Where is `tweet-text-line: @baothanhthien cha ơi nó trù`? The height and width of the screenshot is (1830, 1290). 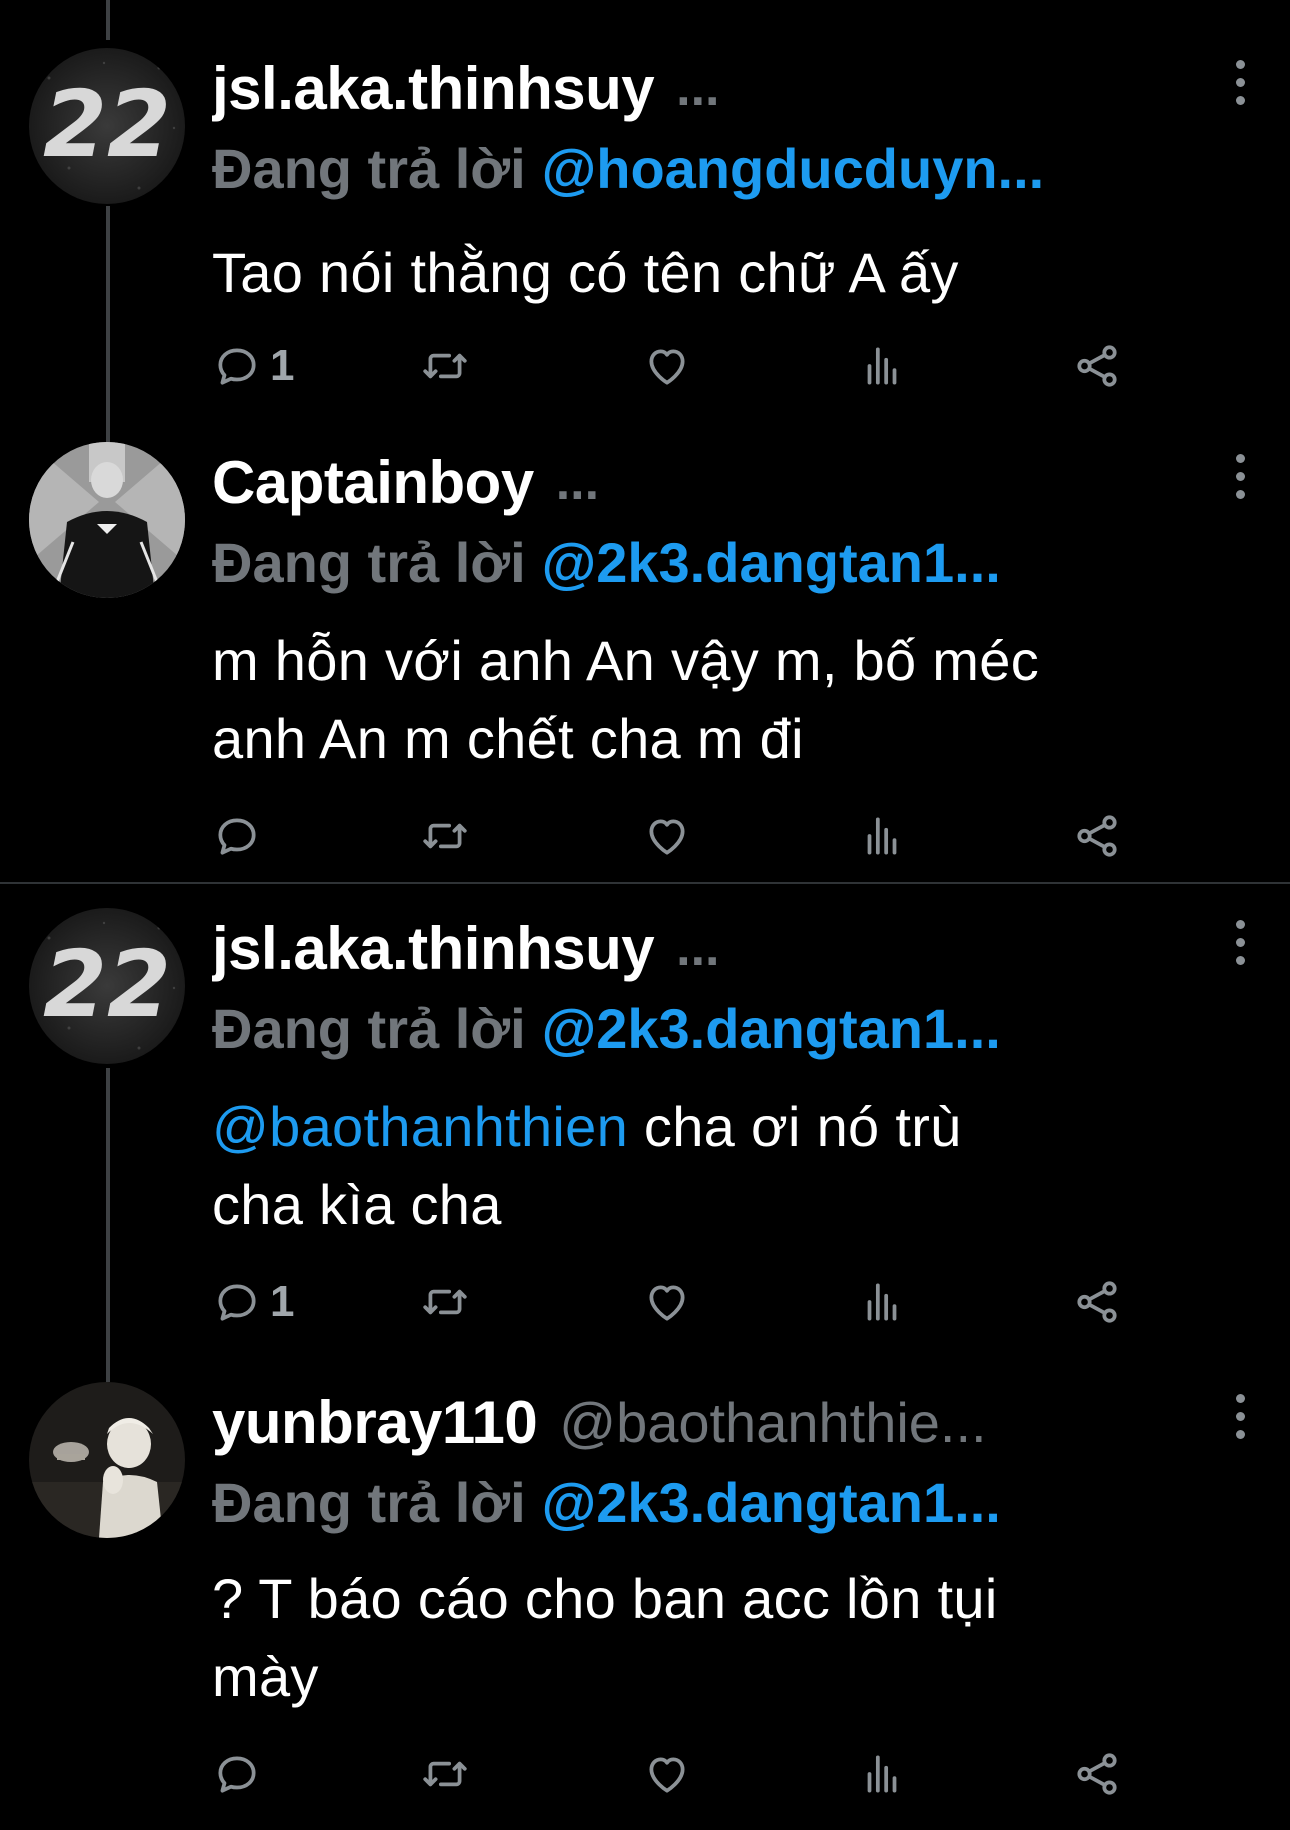
tweet-text-line: @baothanhthien cha ơi nó trù is located at coordinates (732, 1127).